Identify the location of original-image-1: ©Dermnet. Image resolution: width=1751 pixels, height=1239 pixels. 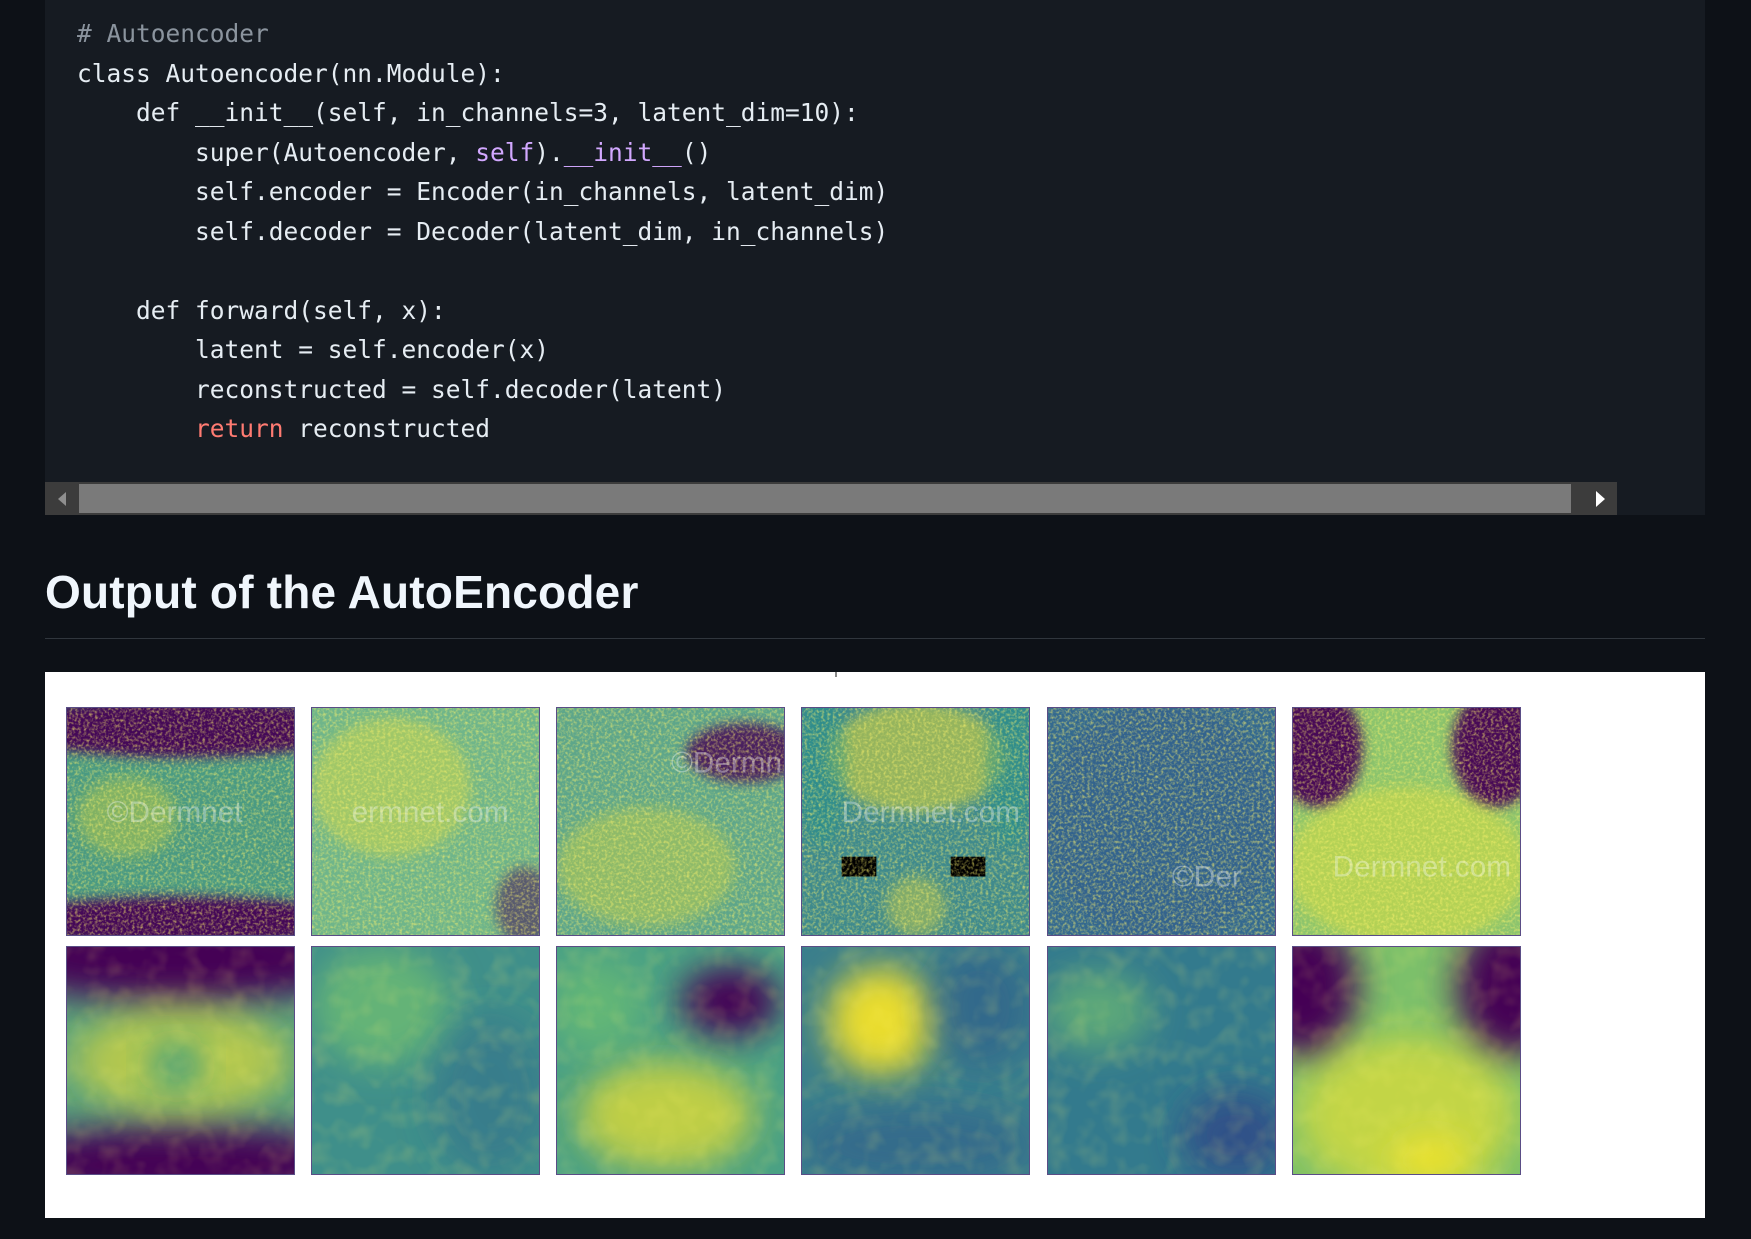
(180, 821).